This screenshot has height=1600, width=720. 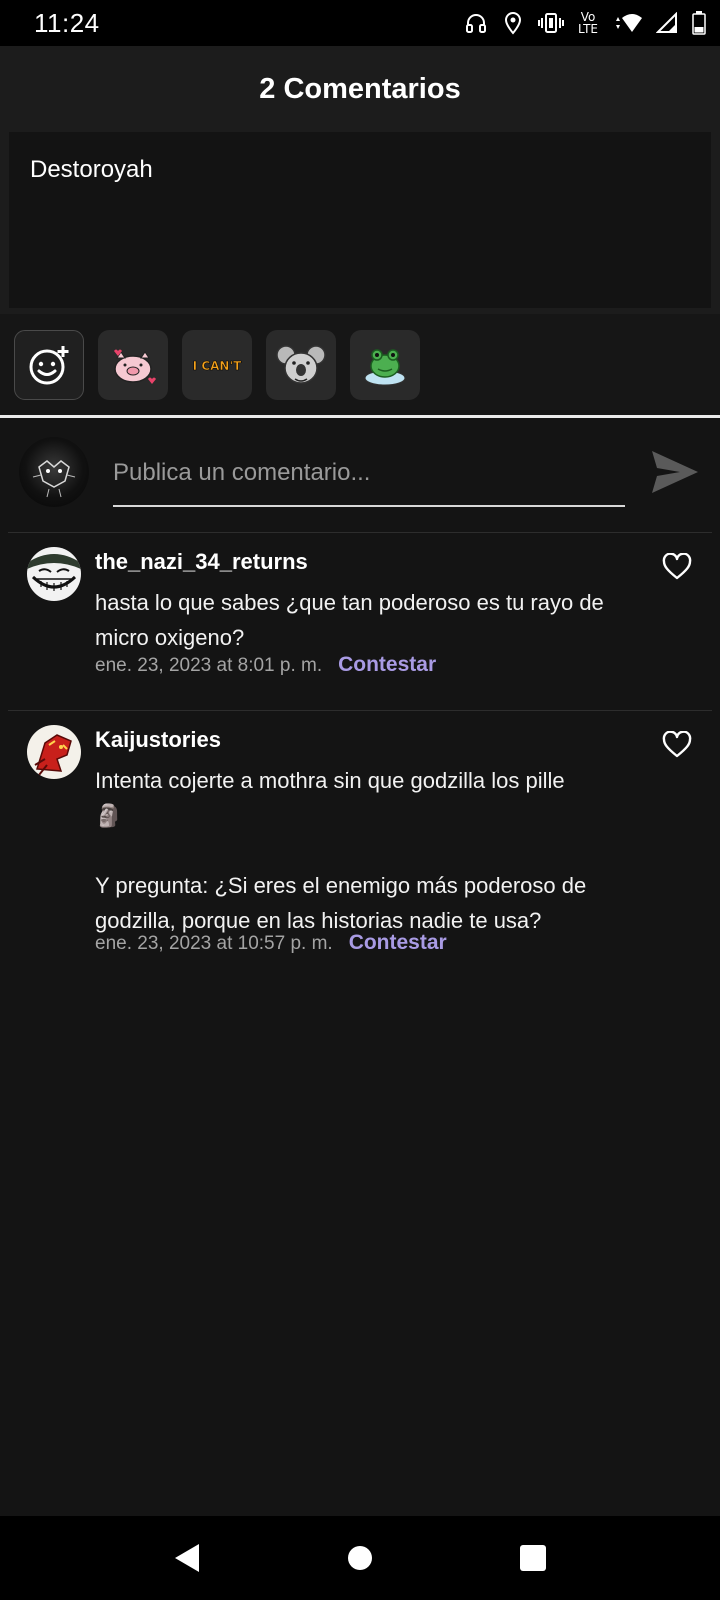 What do you see at coordinates (476, 23) in the screenshot?
I see `headphones-icon` at bounding box center [476, 23].